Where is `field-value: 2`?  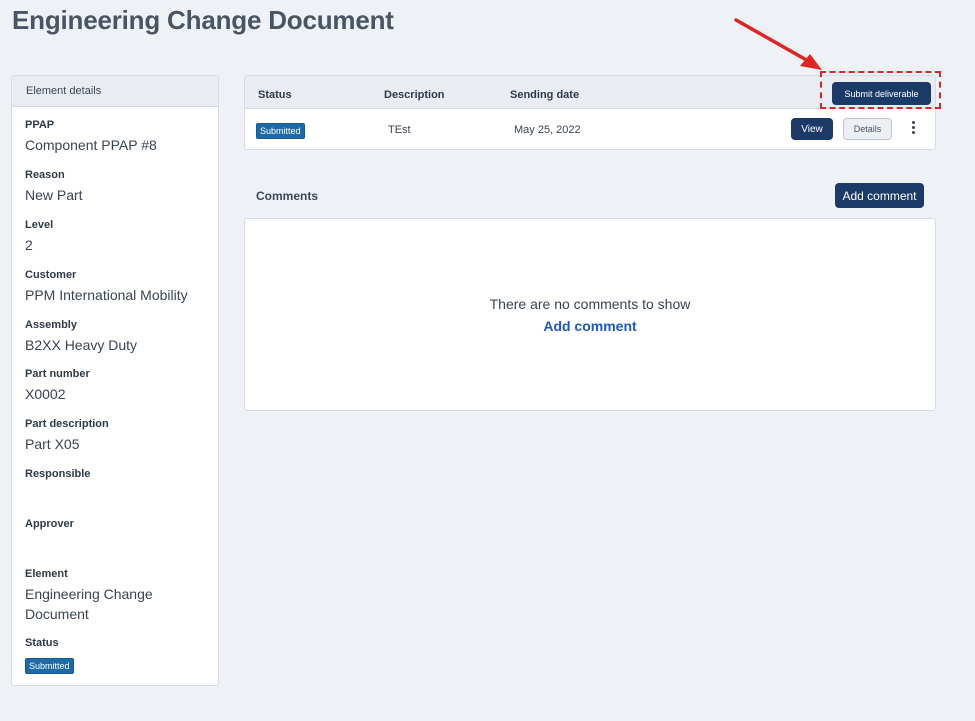
field-value: 2 is located at coordinates (29, 245).